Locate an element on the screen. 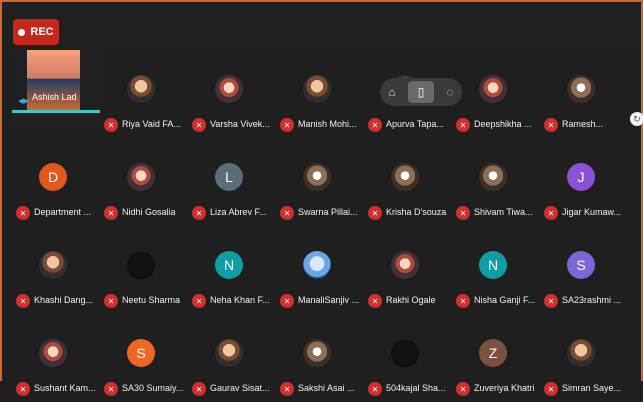 Image resolution: width=643 pixels, height=402 pixels. participant-tile: ✕ Nidhi Gosalia is located at coordinates (145, 187).